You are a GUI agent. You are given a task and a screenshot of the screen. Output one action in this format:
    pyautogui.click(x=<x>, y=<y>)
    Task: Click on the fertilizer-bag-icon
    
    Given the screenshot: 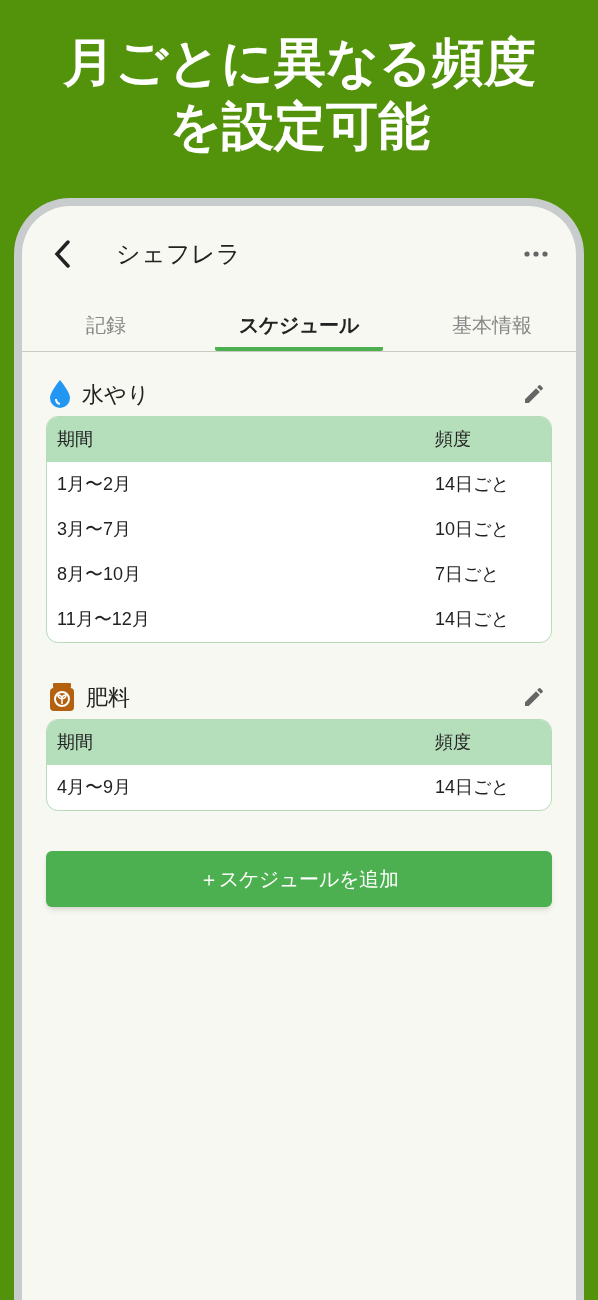 What is the action you would take?
    pyautogui.click(x=62, y=697)
    